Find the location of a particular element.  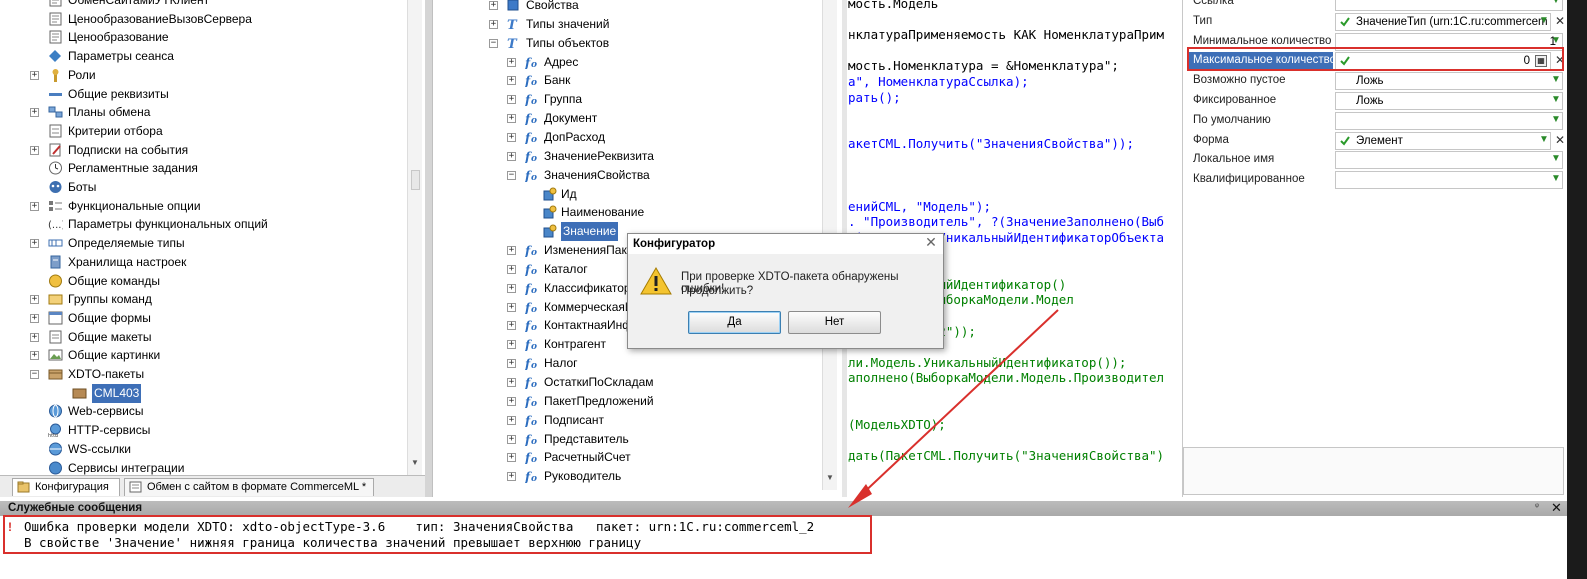

tree-item: − f o ЗначенияСвойства is located at coordinates (628, 175).